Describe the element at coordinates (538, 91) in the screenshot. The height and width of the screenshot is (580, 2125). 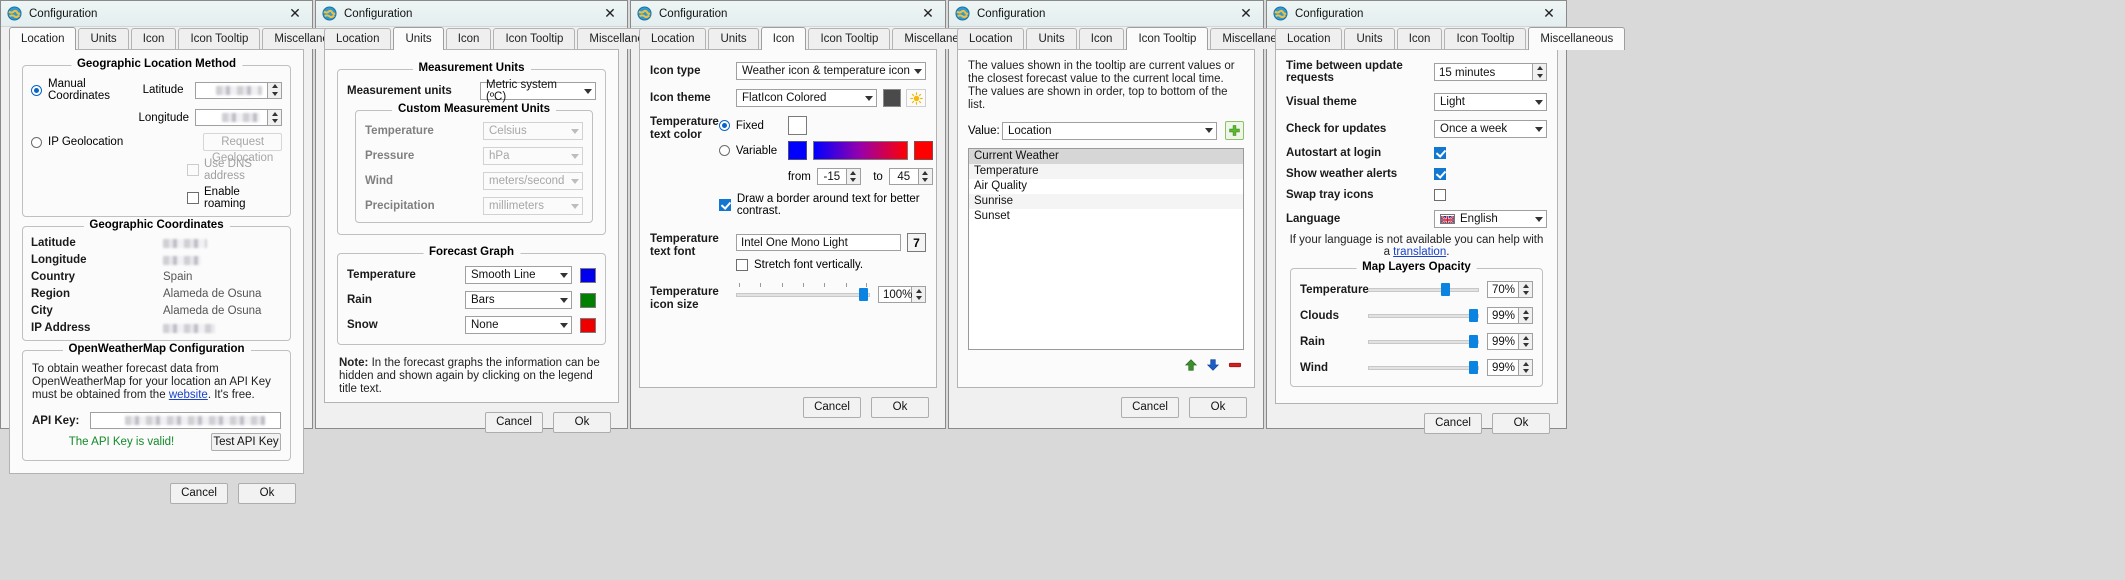
I see `measurement-units-combo: Metric system (ºC)` at that location.